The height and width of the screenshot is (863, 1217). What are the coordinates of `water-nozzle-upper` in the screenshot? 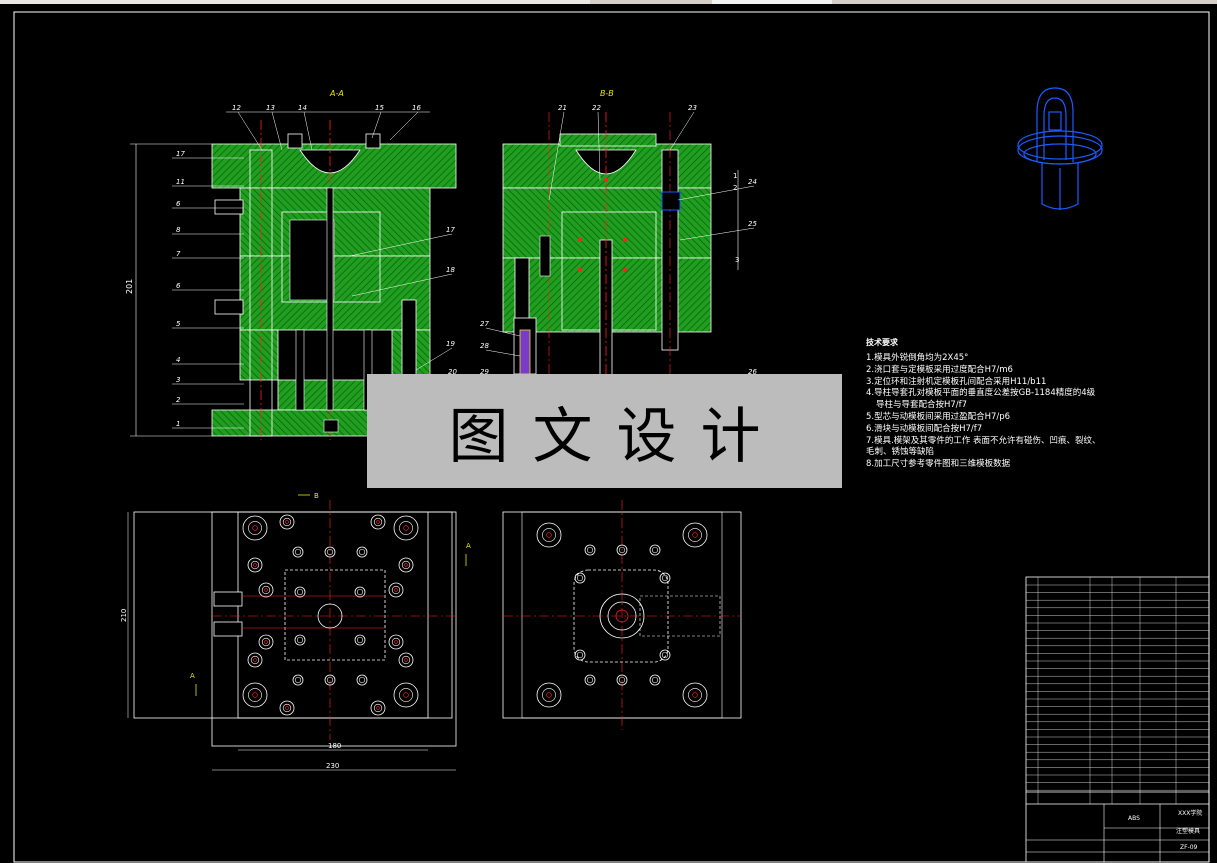 It's located at (229, 207).